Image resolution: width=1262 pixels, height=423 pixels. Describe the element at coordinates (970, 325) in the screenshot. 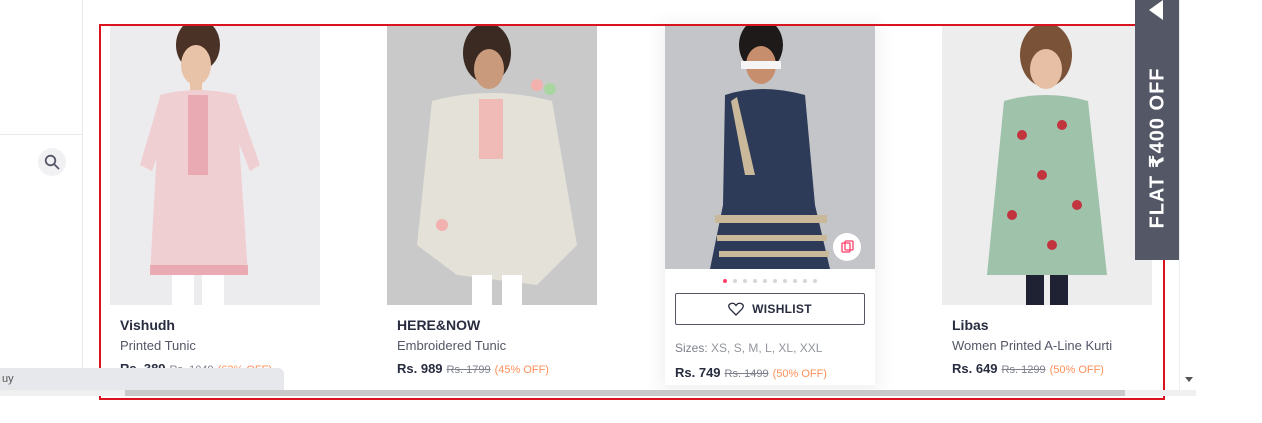

I see `product-brand: Libas` at that location.